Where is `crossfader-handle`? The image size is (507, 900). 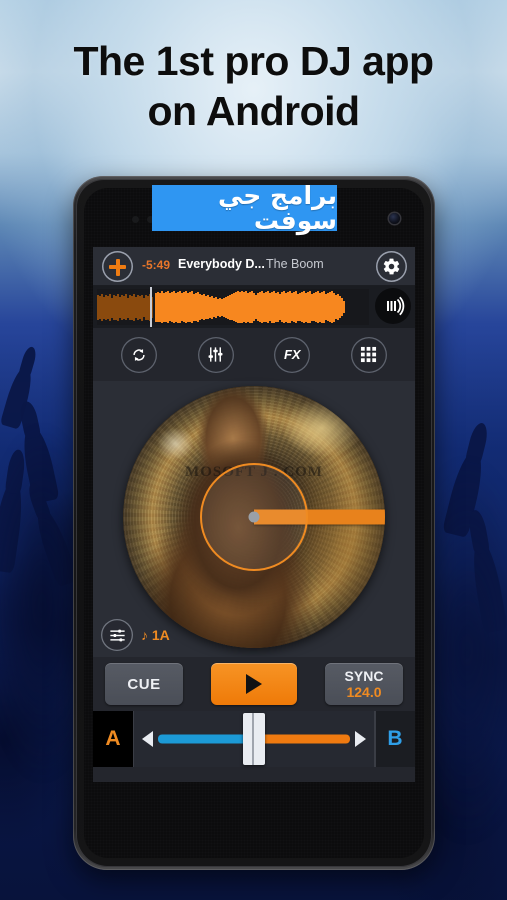 crossfader-handle is located at coordinates (254, 739).